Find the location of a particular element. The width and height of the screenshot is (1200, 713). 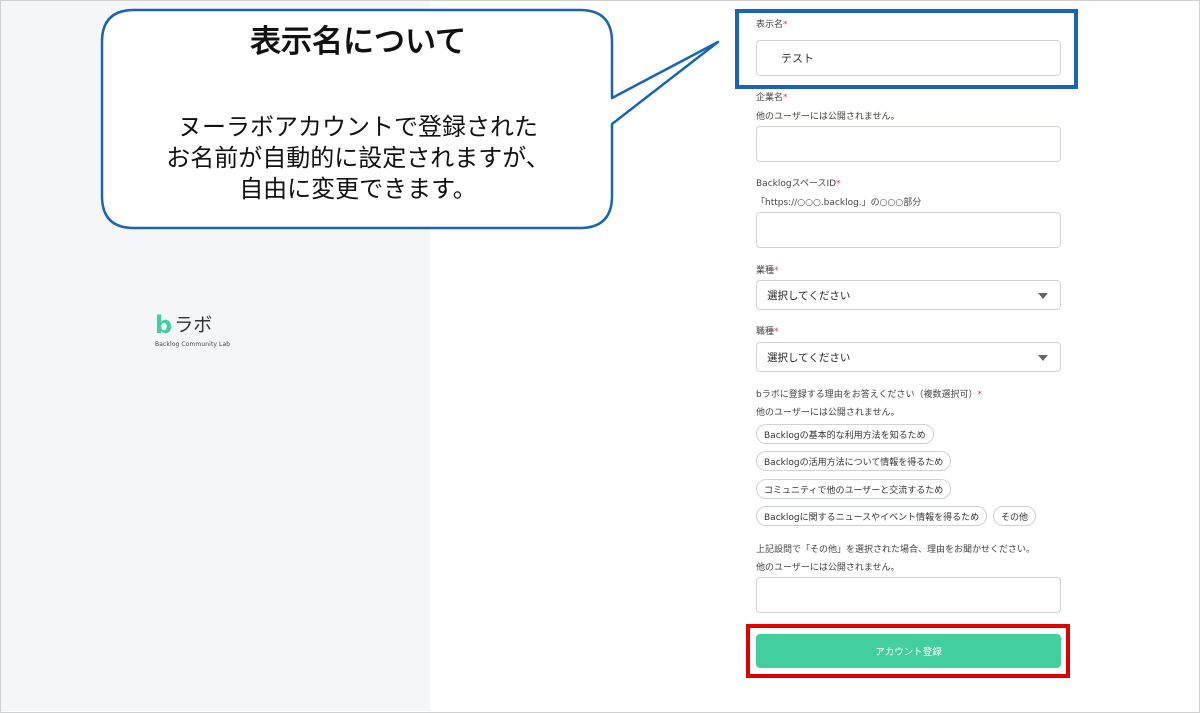

industry-select: 選択してください is located at coordinates (908, 295).